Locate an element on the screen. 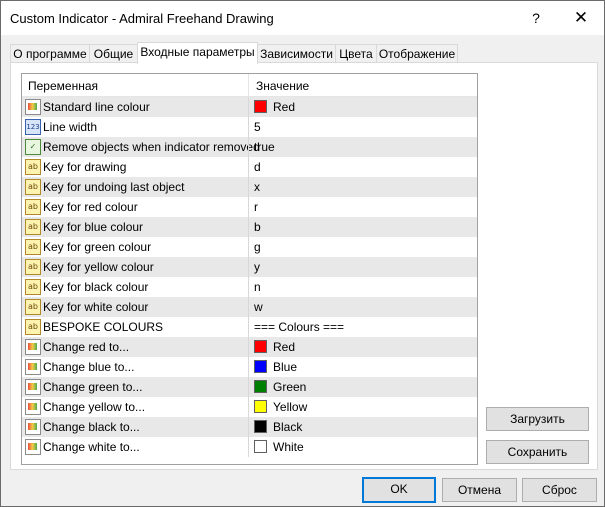 The image size is (605, 507). parameter-name: Key for white colour is located at coordinates (96, 307).